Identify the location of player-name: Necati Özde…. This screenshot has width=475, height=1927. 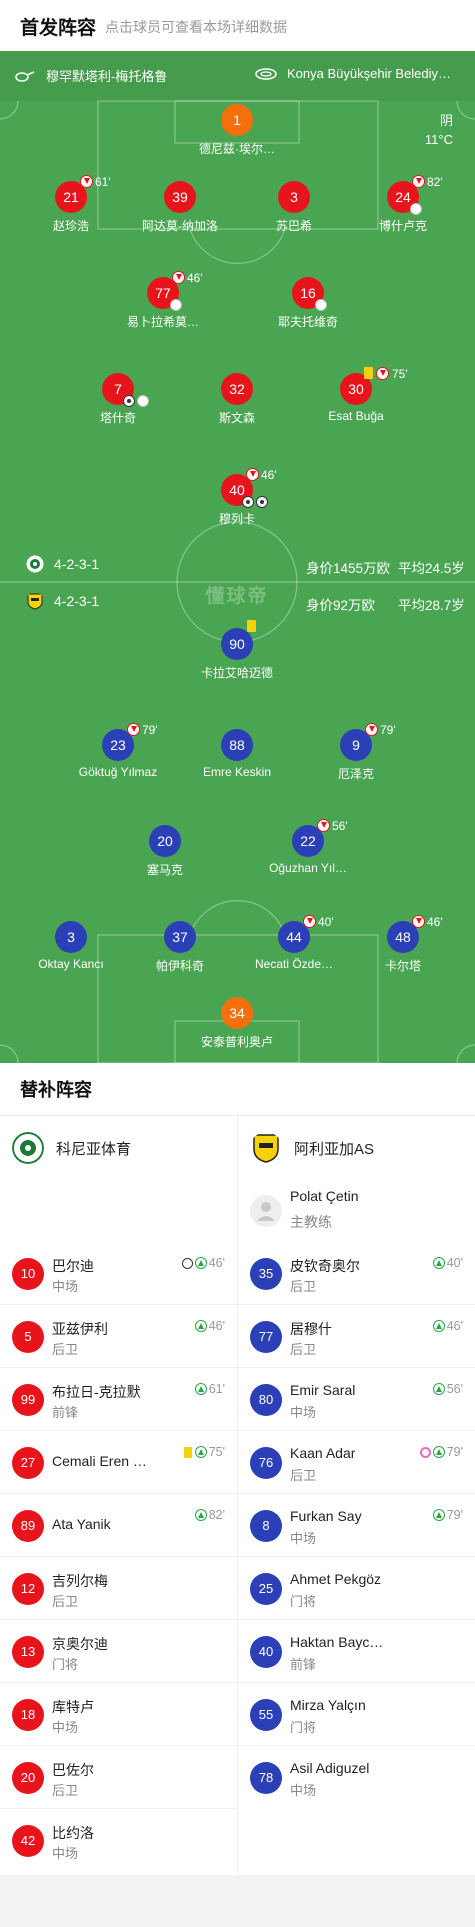
(294, 964).